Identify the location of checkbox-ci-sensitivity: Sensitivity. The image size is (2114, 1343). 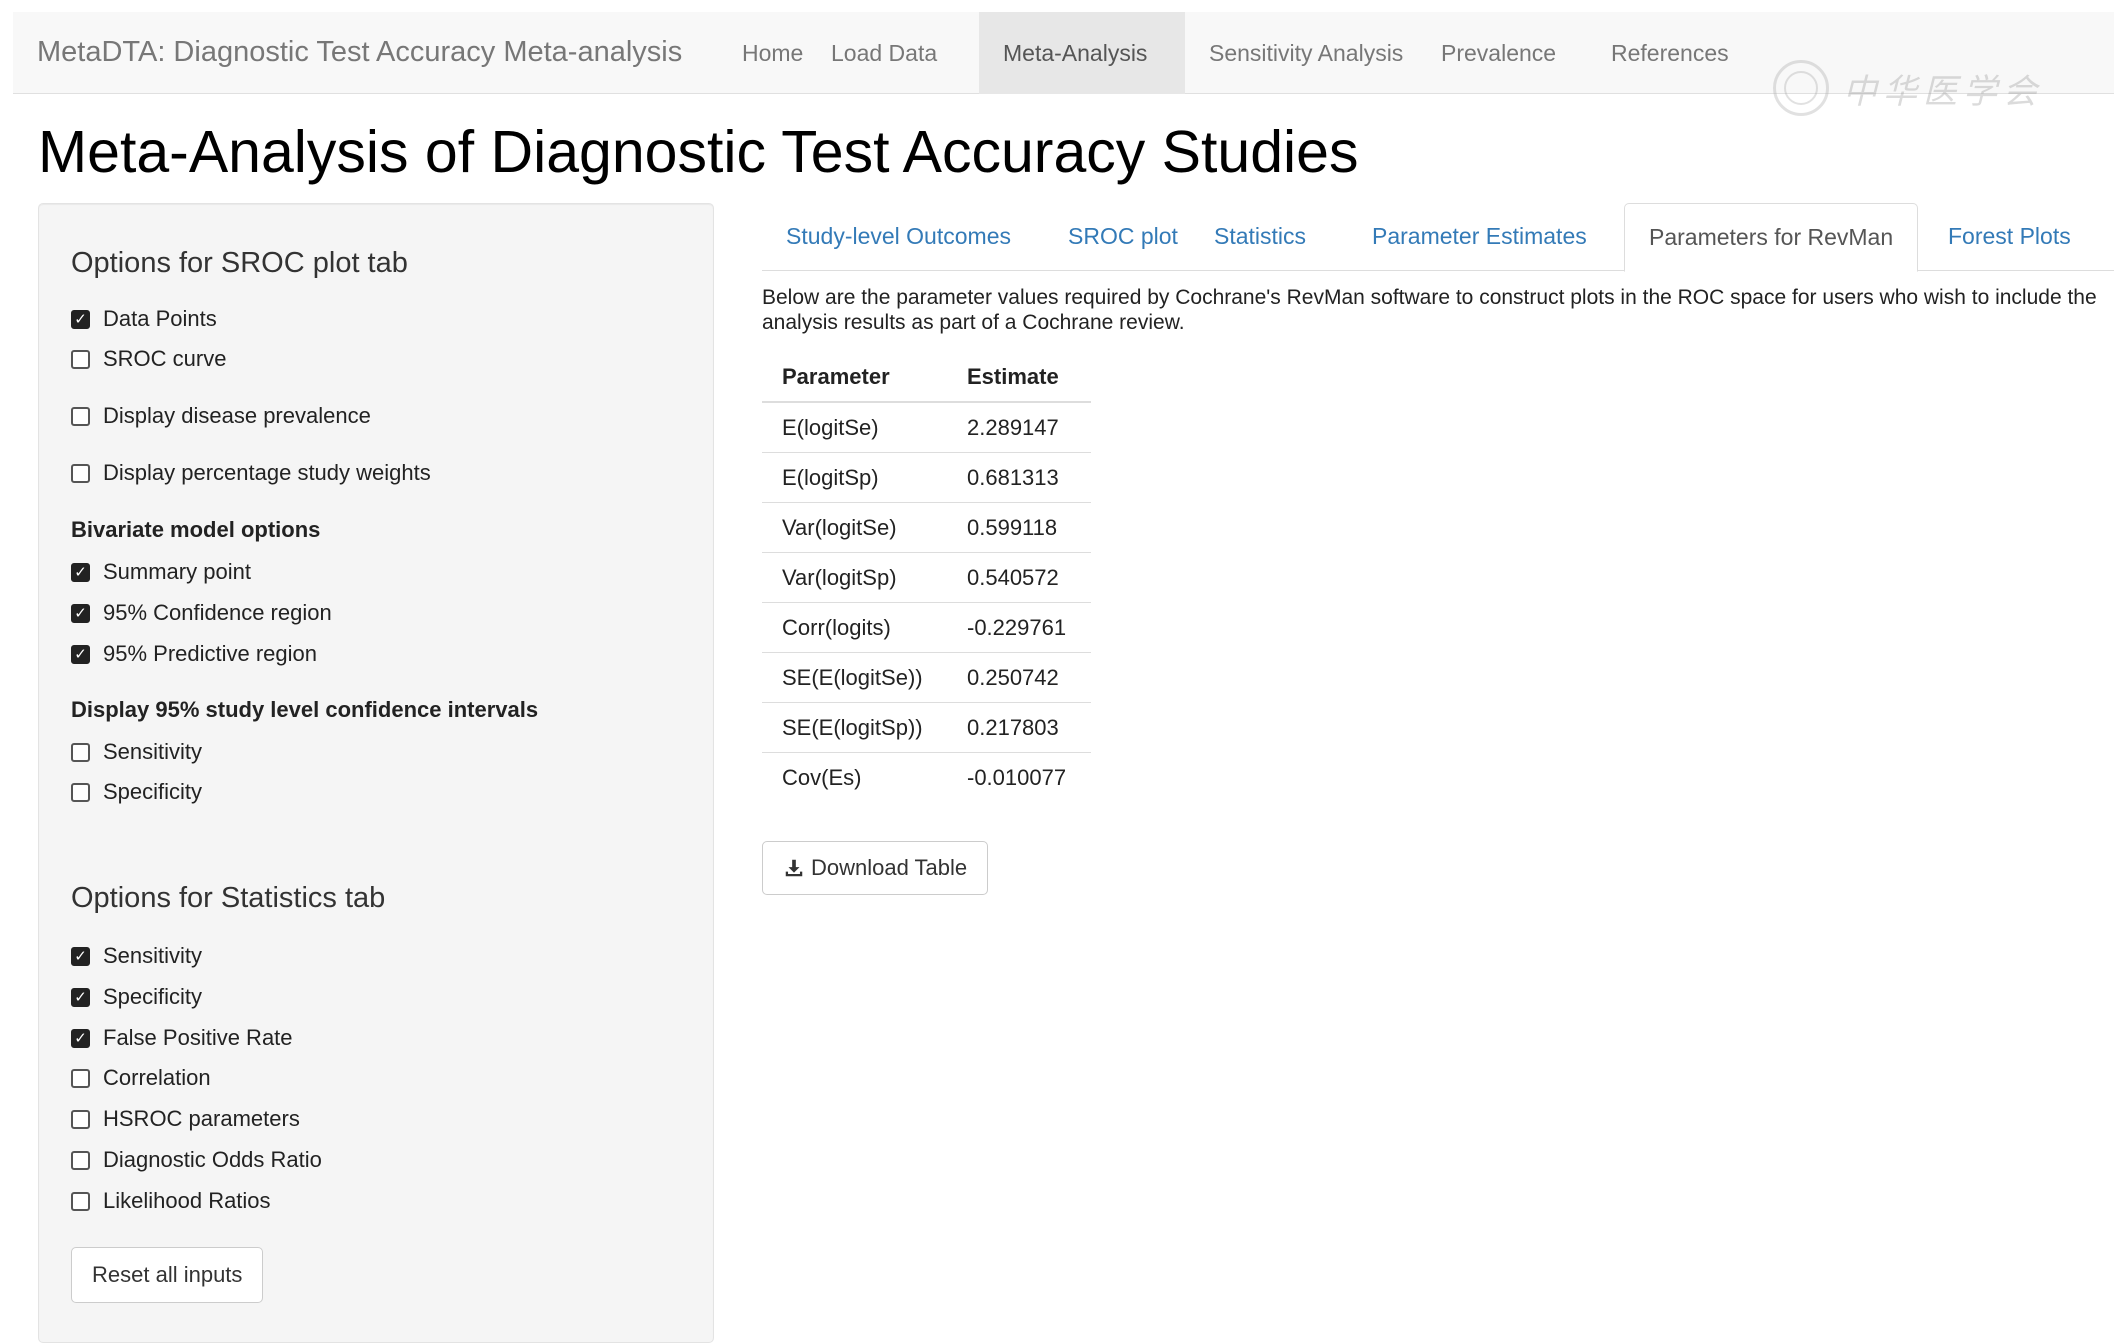
(136, 752).